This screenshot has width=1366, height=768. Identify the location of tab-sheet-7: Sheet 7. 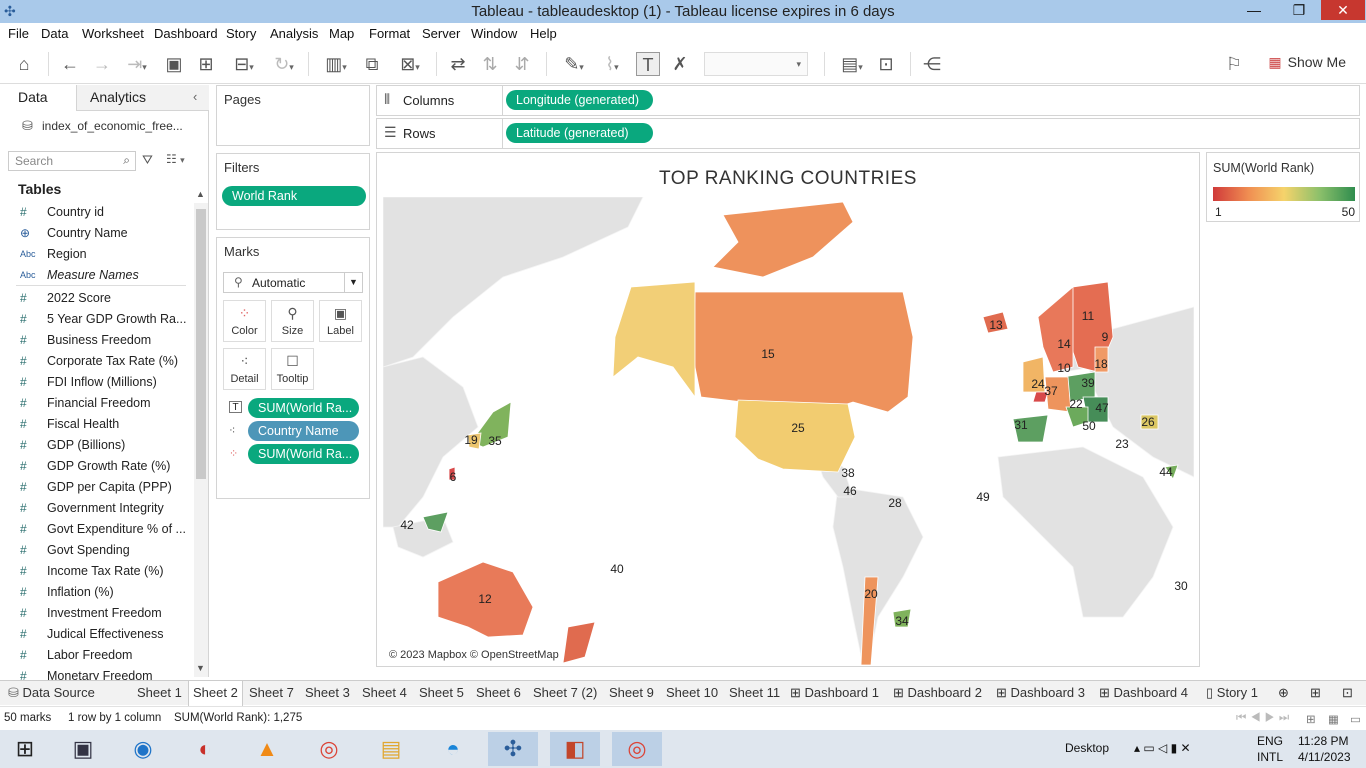
(271, 692).